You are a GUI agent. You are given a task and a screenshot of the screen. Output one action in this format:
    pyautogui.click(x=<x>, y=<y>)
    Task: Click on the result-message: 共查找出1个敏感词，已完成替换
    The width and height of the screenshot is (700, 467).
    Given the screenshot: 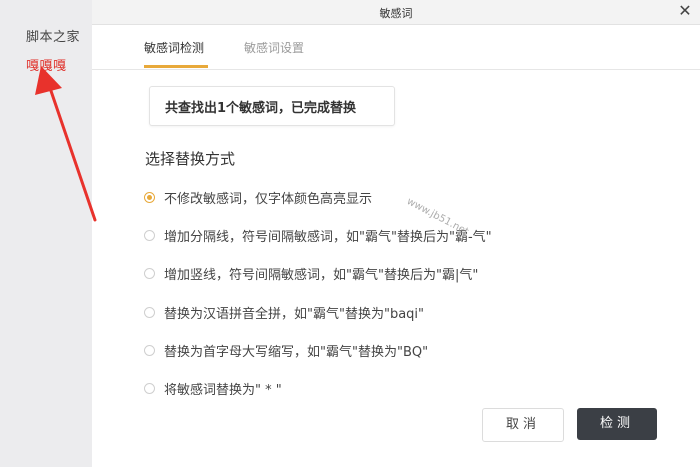 What is the action you would take?
    pyautogui.click(x=261, y=108)
    